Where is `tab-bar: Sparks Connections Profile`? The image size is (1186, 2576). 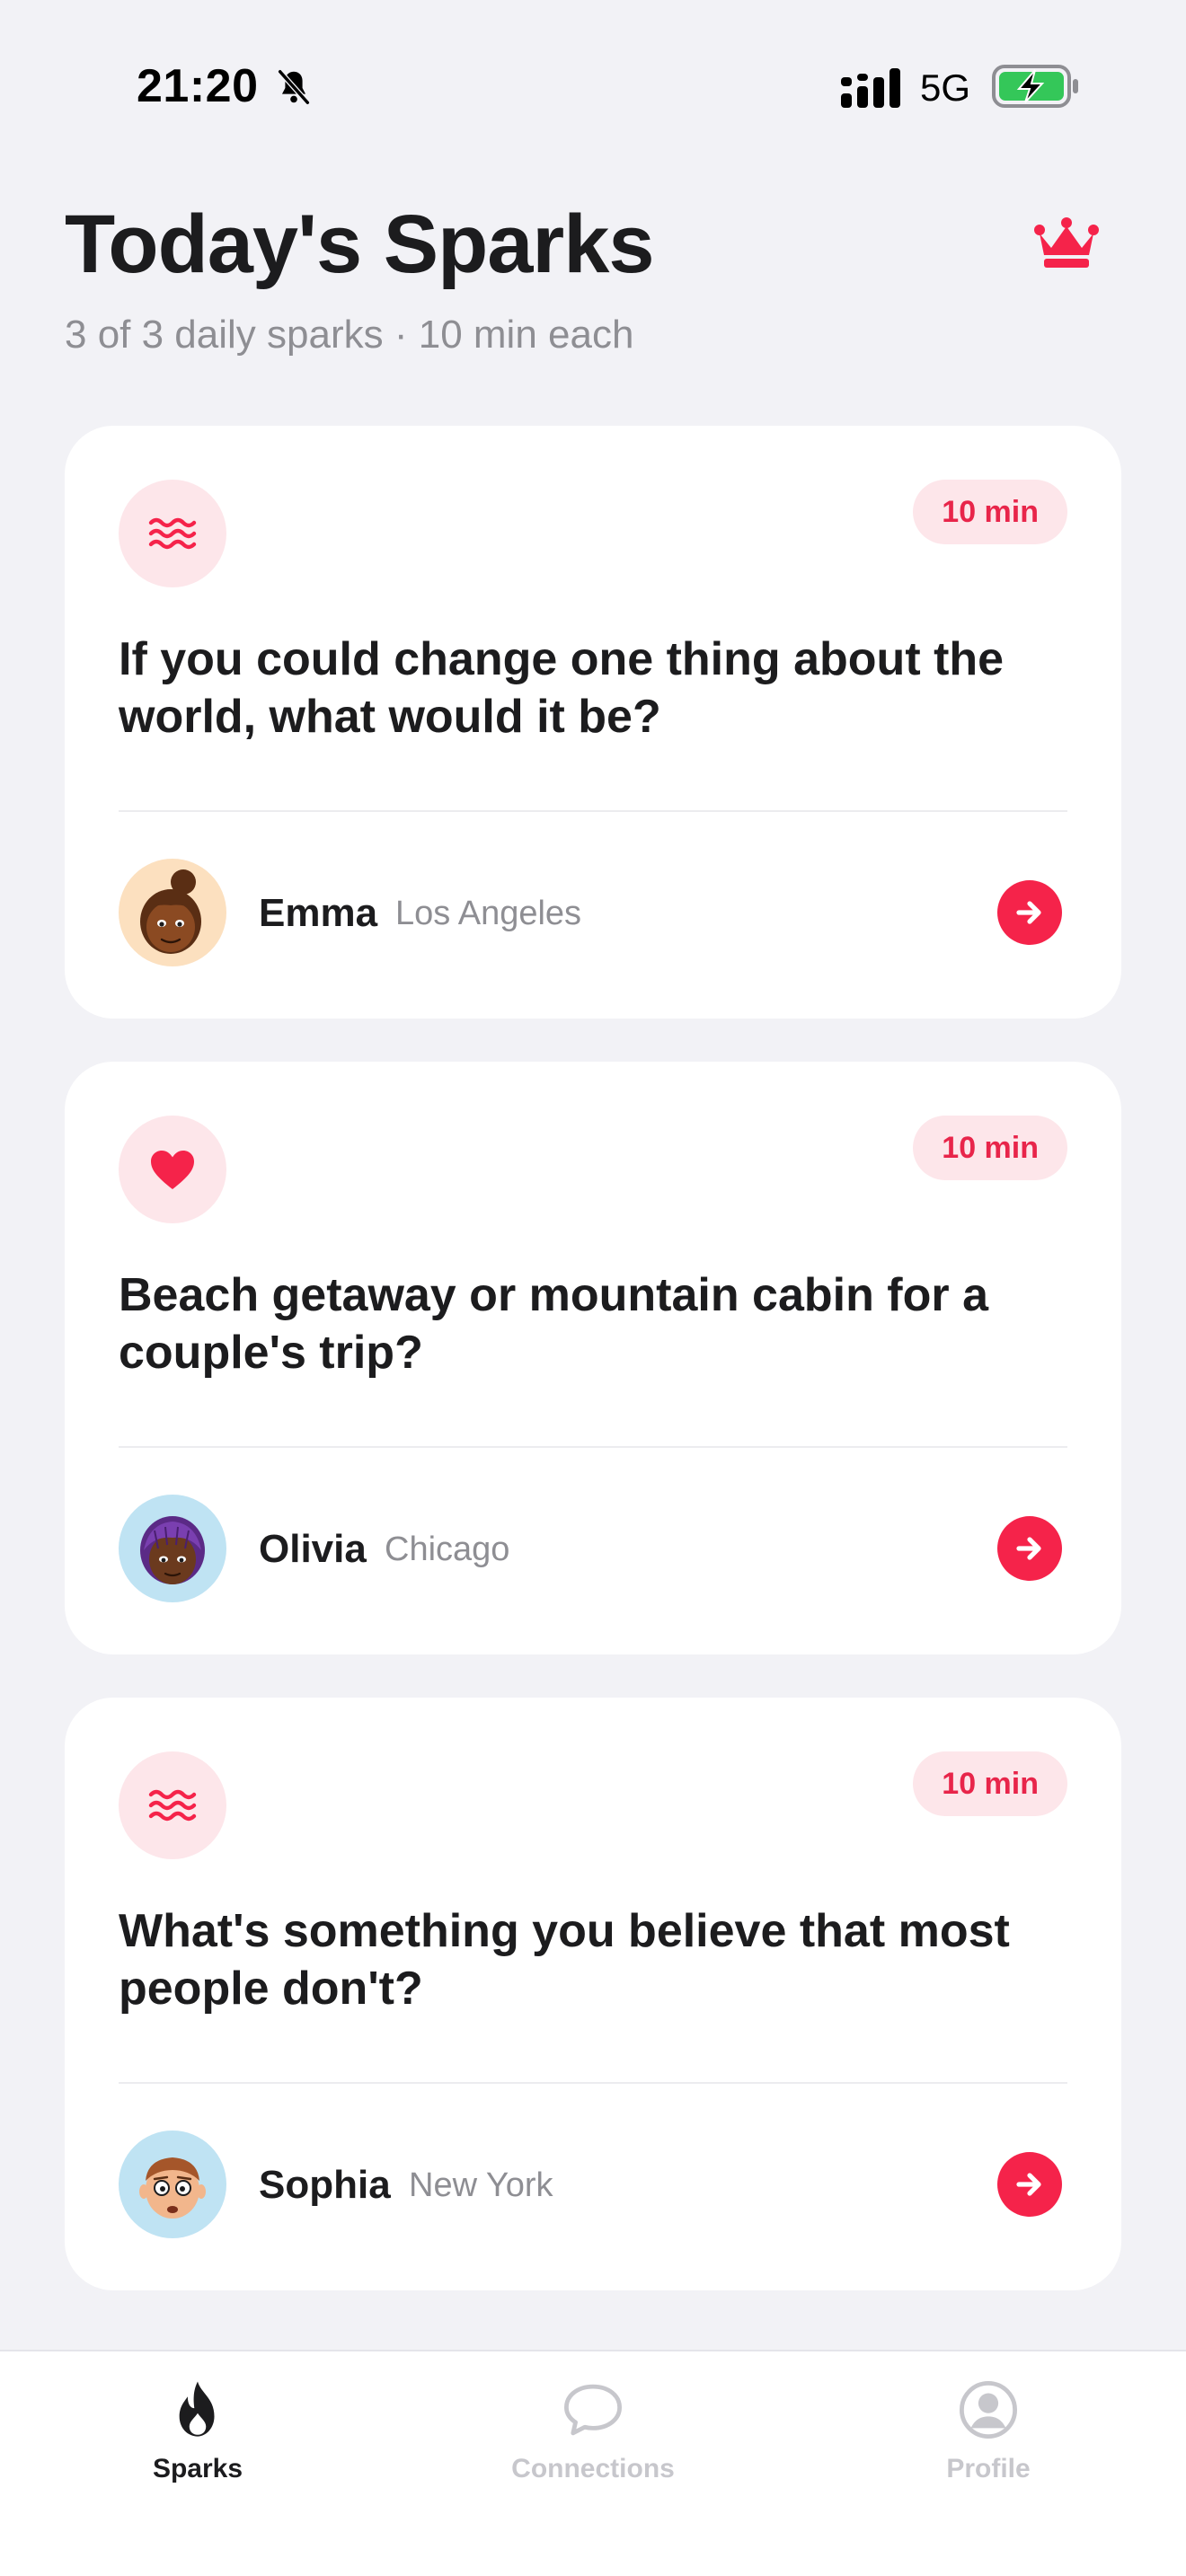
tab-bar: Sparks Connections Profile is located at coordinates (593, 2463).